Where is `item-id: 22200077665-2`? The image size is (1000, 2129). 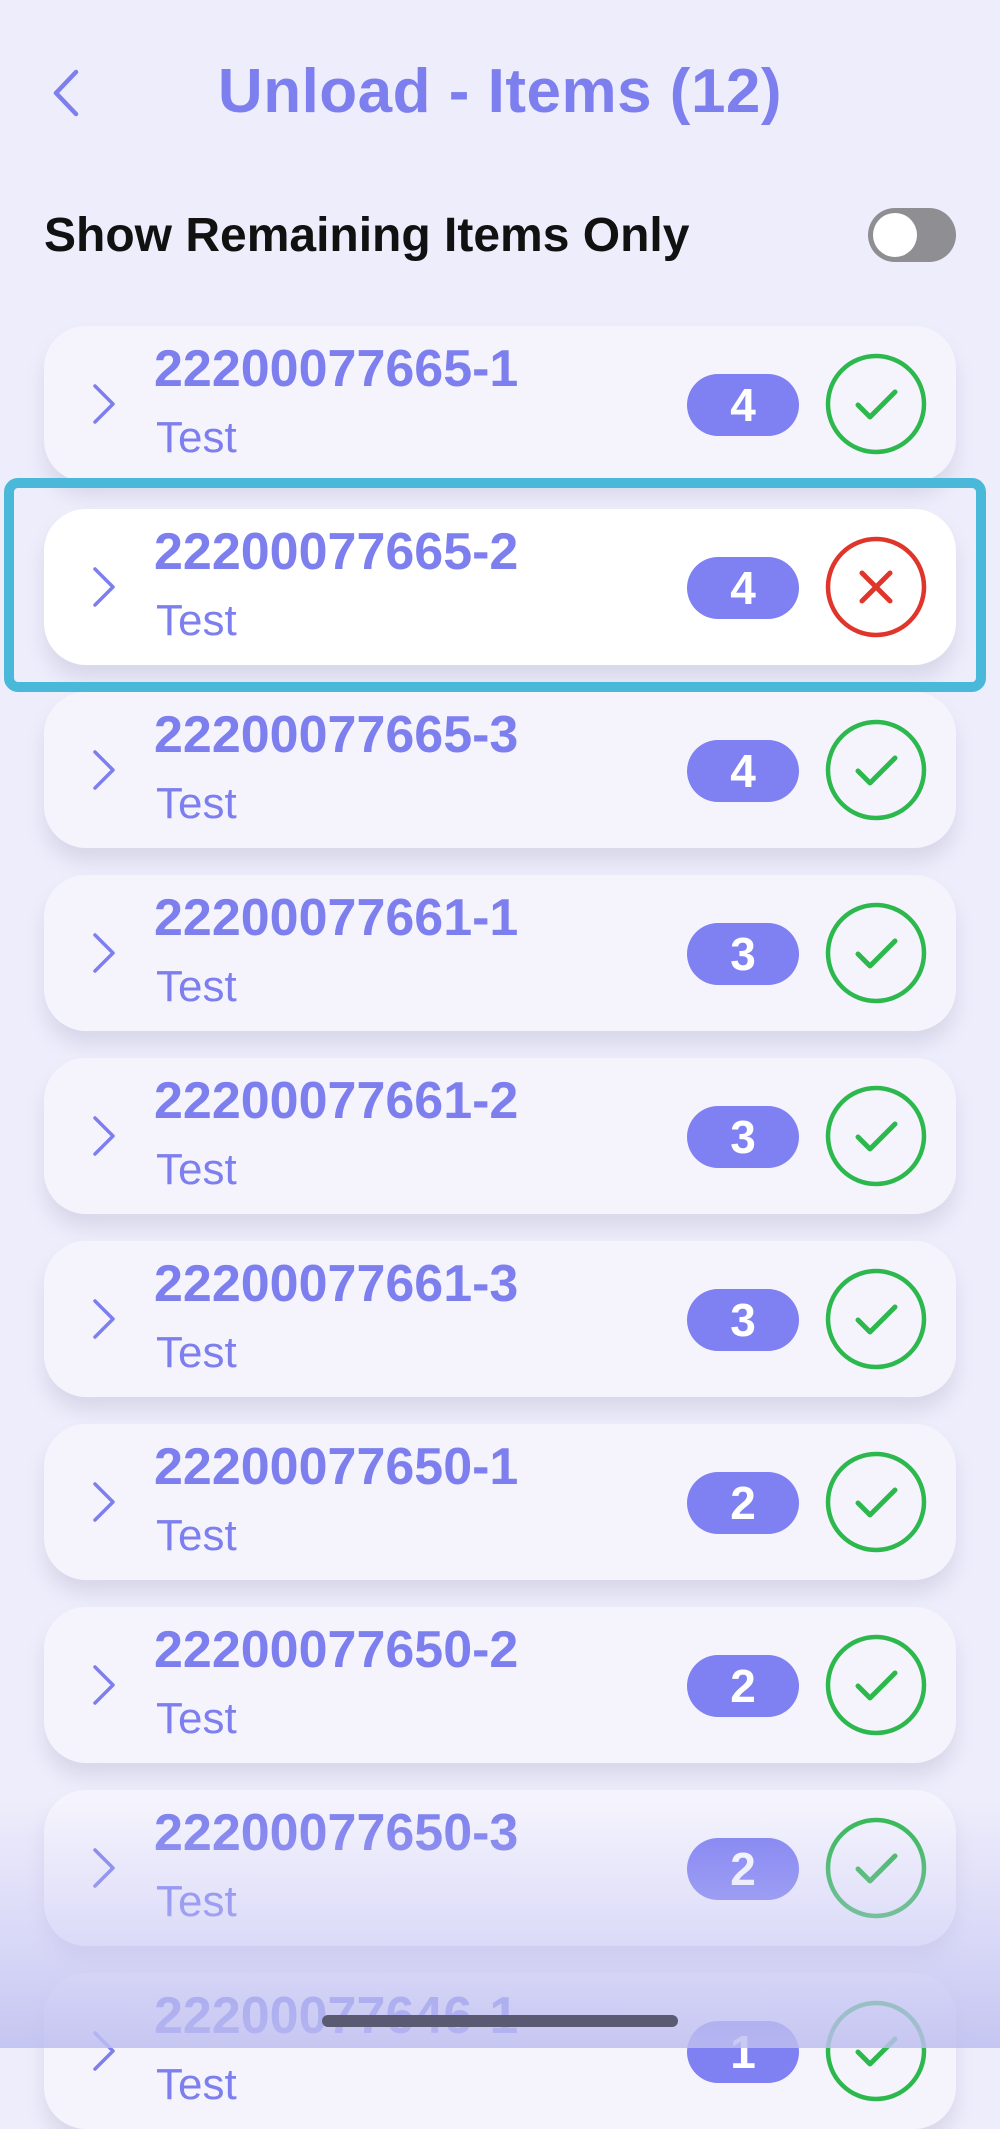
item-id: 22200077665-2 is located at coordinates (336, 552).